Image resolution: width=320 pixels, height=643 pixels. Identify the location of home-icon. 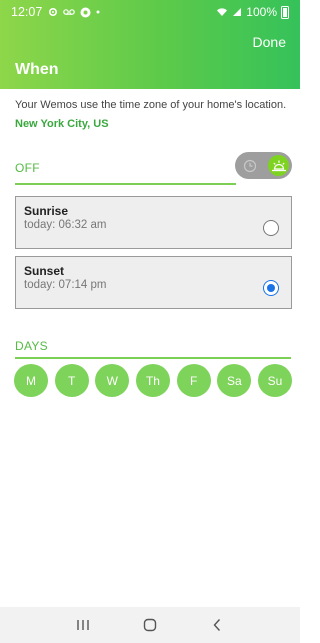
(150, 625).